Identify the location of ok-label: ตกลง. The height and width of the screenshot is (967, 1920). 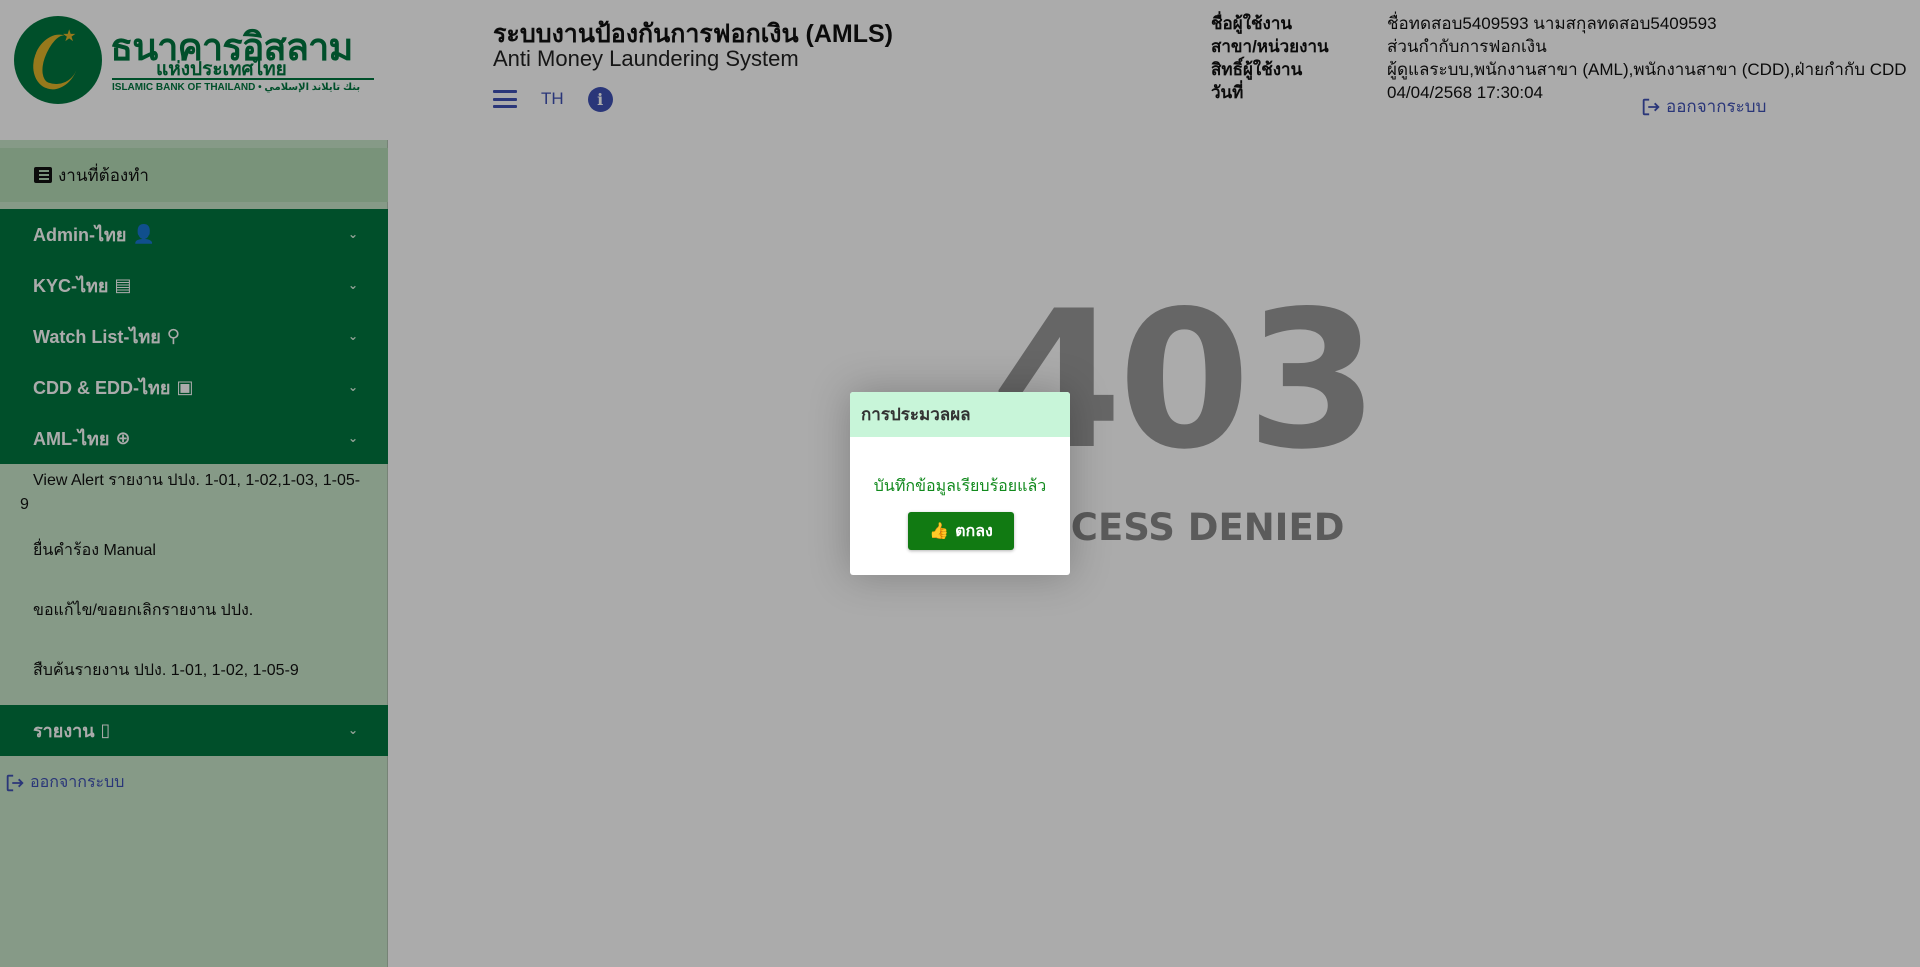
(974, 531).